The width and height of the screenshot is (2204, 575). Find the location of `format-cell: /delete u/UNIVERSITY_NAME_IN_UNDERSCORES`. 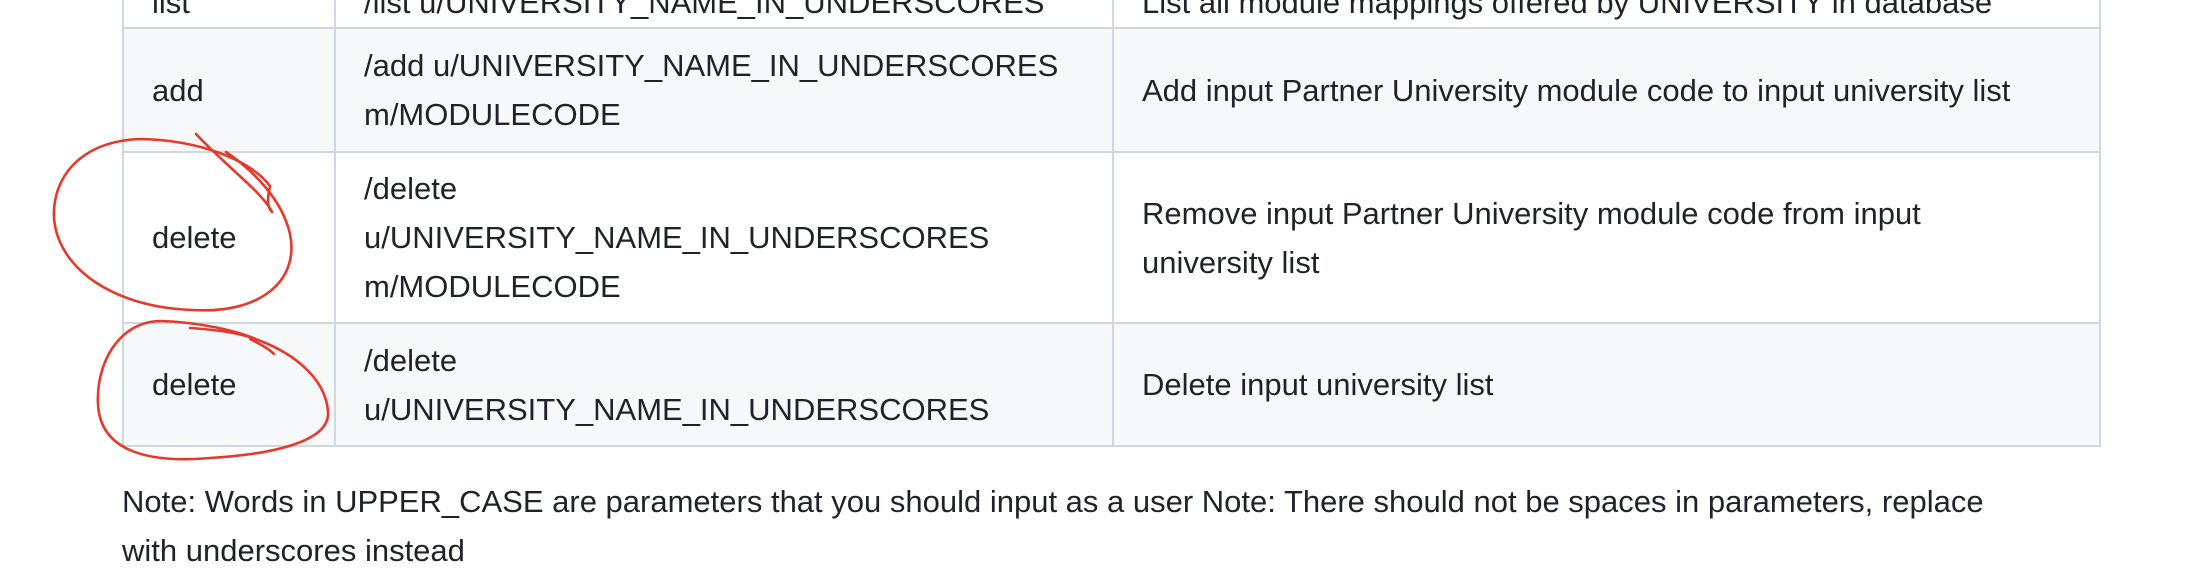

format-cell: /delete u/UNIVERSITY_NAME_IN_UNDERSCORES is located at coordinates (724, 384).